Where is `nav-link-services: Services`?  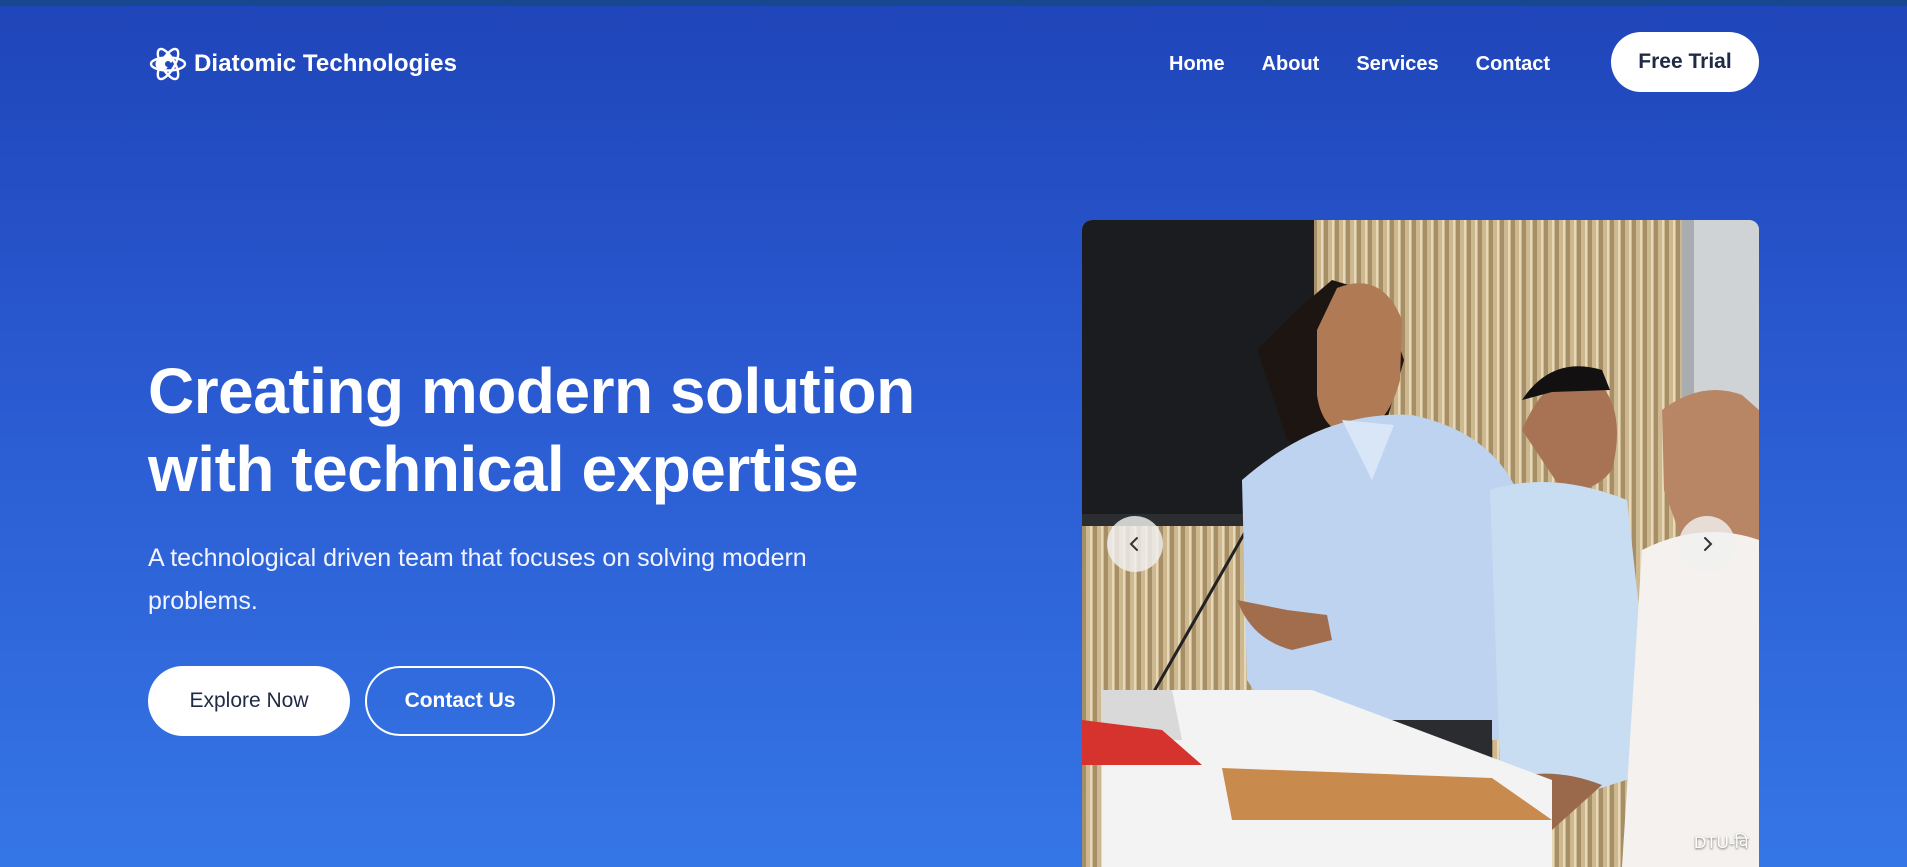
nav-link-services: Services is located at coordinates (1397, 64).